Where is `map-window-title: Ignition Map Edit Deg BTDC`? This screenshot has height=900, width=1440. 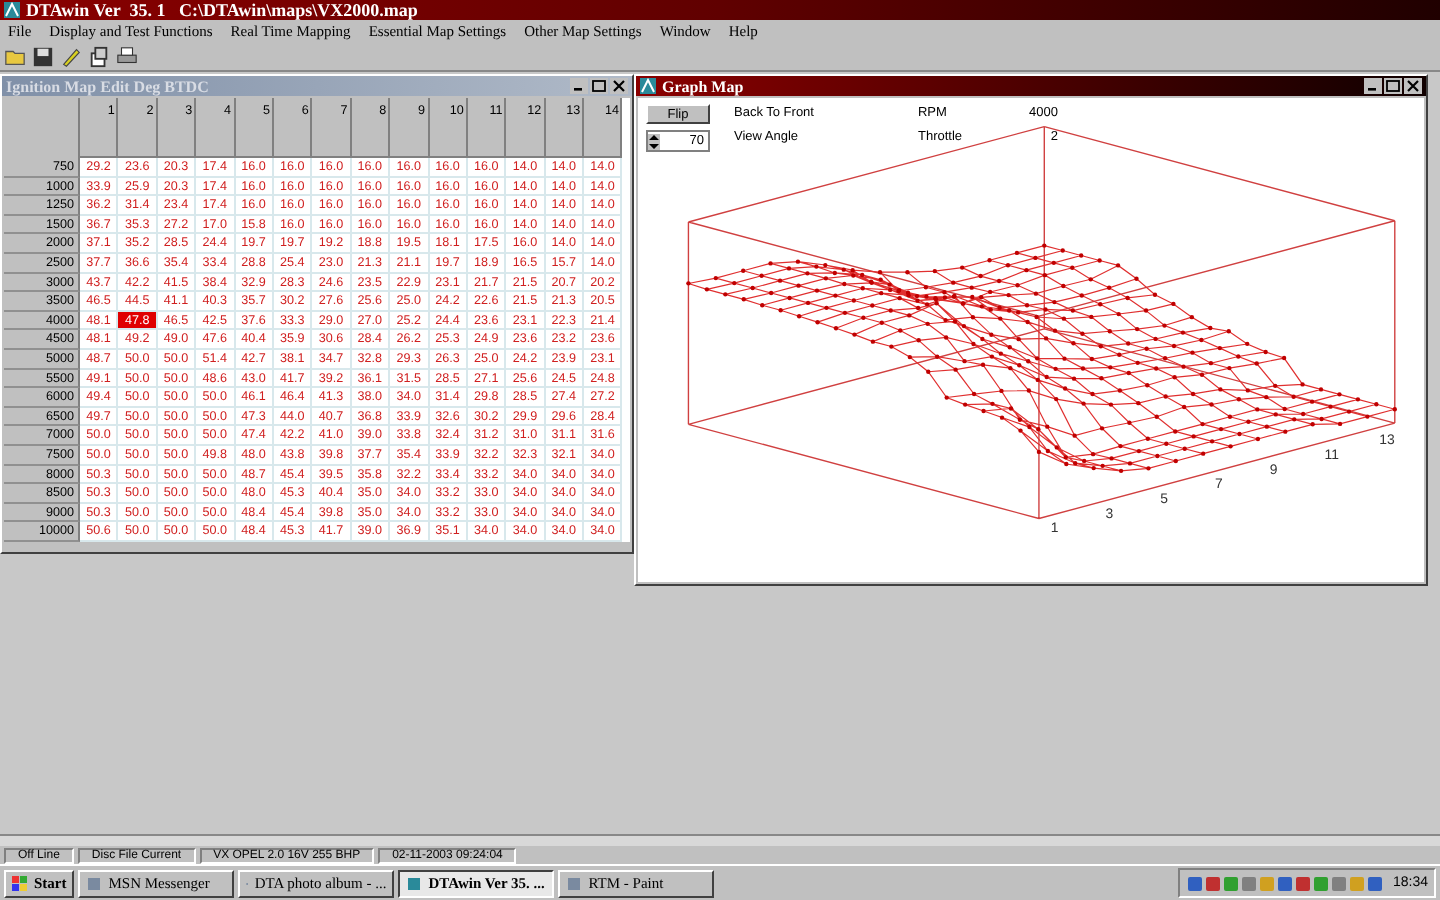 map-window-title: Ignition Map Edit Deg BTDC is located at coordinates (107, 86).